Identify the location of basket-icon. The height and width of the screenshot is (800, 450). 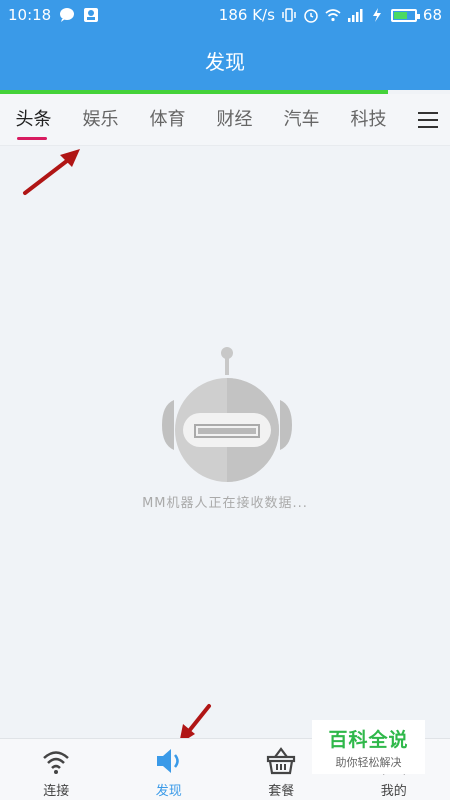
(281, 761).